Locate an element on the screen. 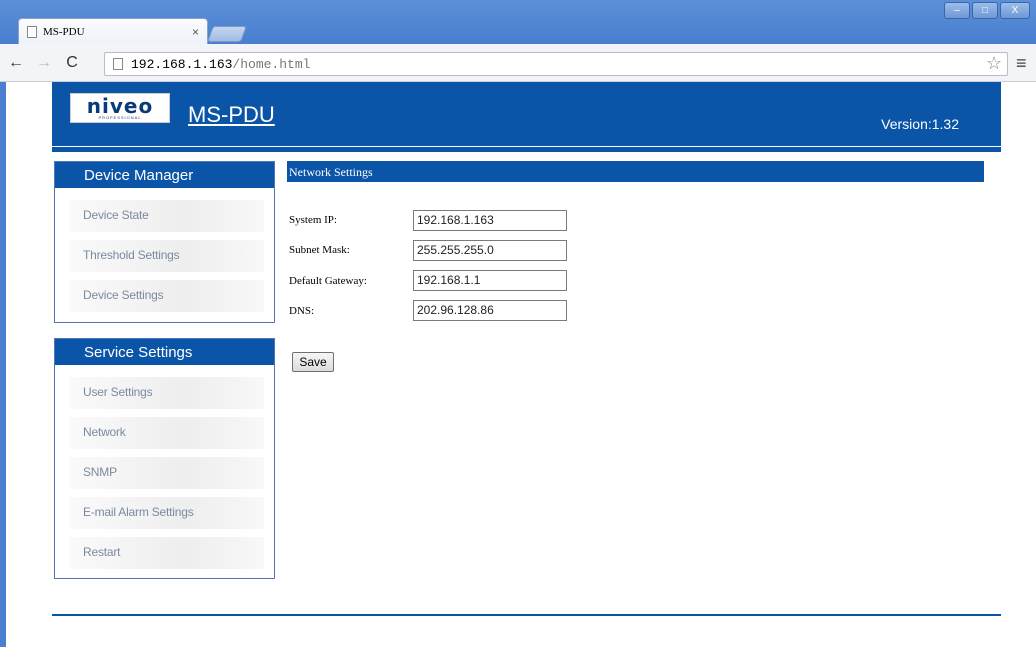  product-title: MS-PDU is located at coordinates (231, 115).